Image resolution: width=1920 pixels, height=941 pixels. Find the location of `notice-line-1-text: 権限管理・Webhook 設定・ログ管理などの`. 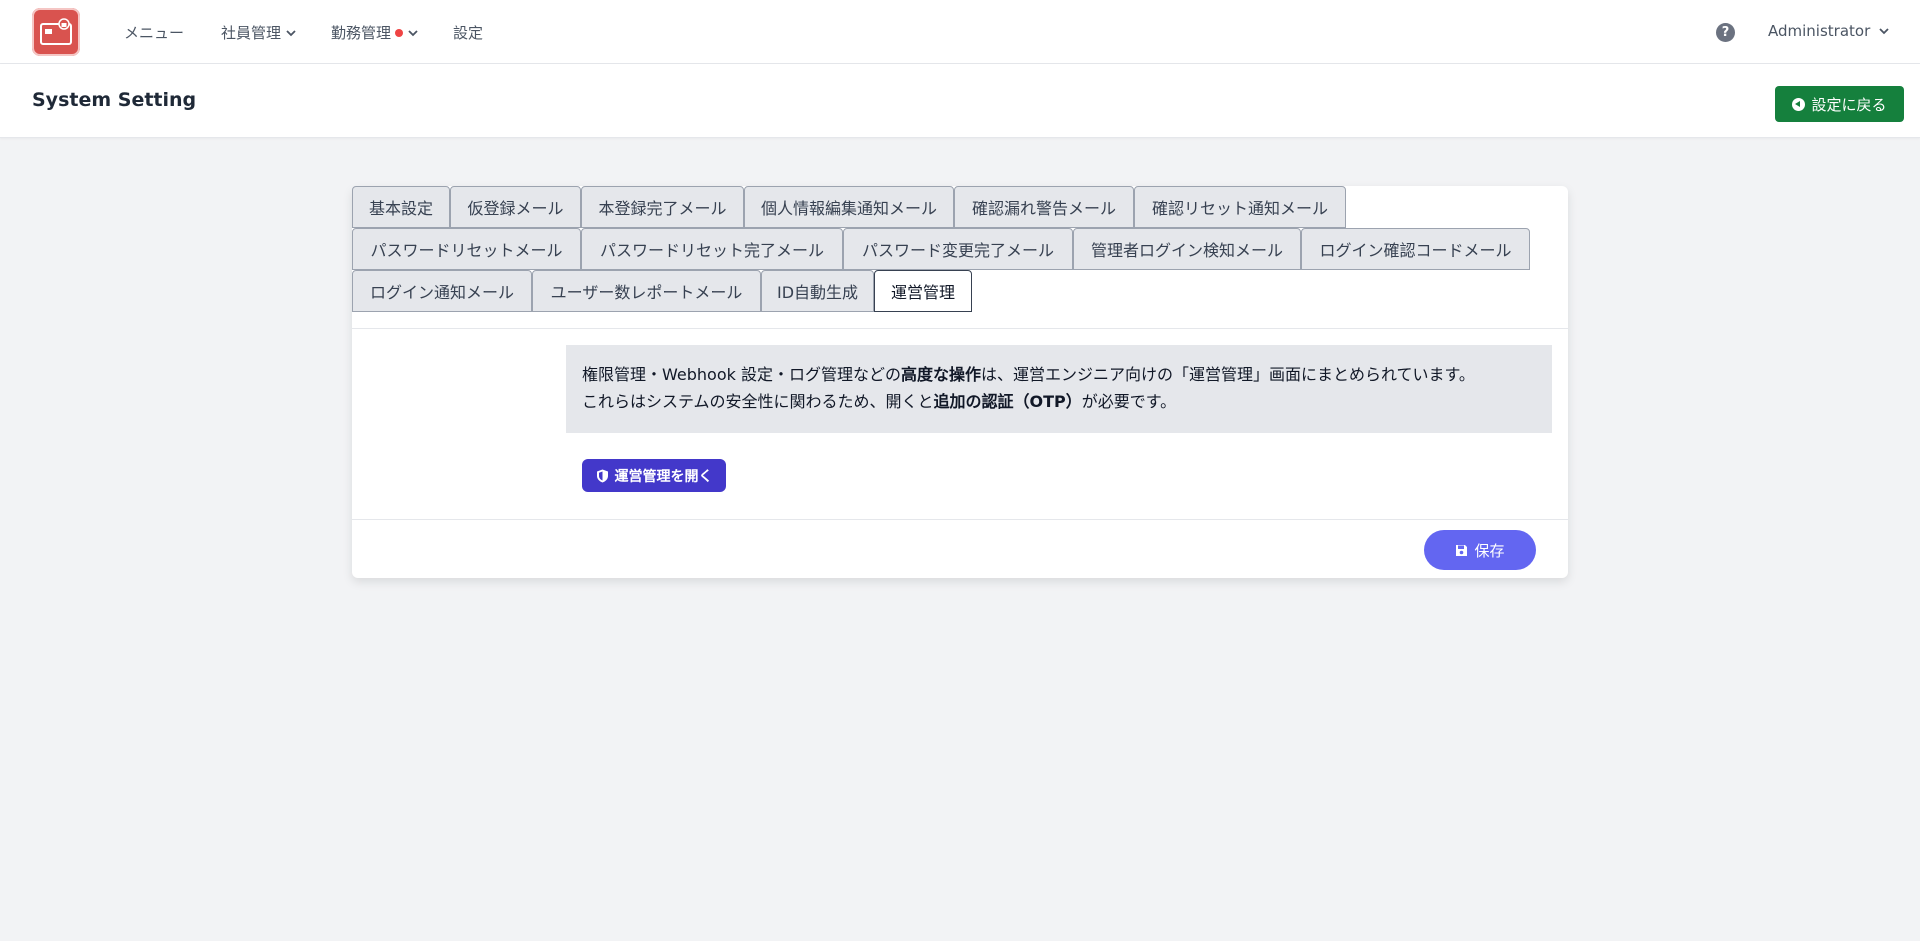

notice-line-1-text: 権限管理・Webhook 設定・ログ管理などの is located at coordinates (741, 374).